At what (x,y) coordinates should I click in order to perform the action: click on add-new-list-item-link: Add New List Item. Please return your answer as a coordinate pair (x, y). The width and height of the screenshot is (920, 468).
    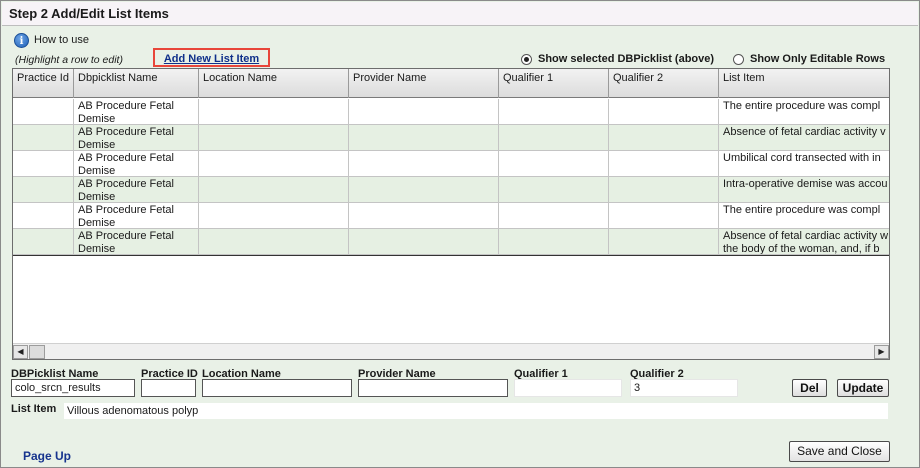
    Looking at the image, I should click on (211, 57).